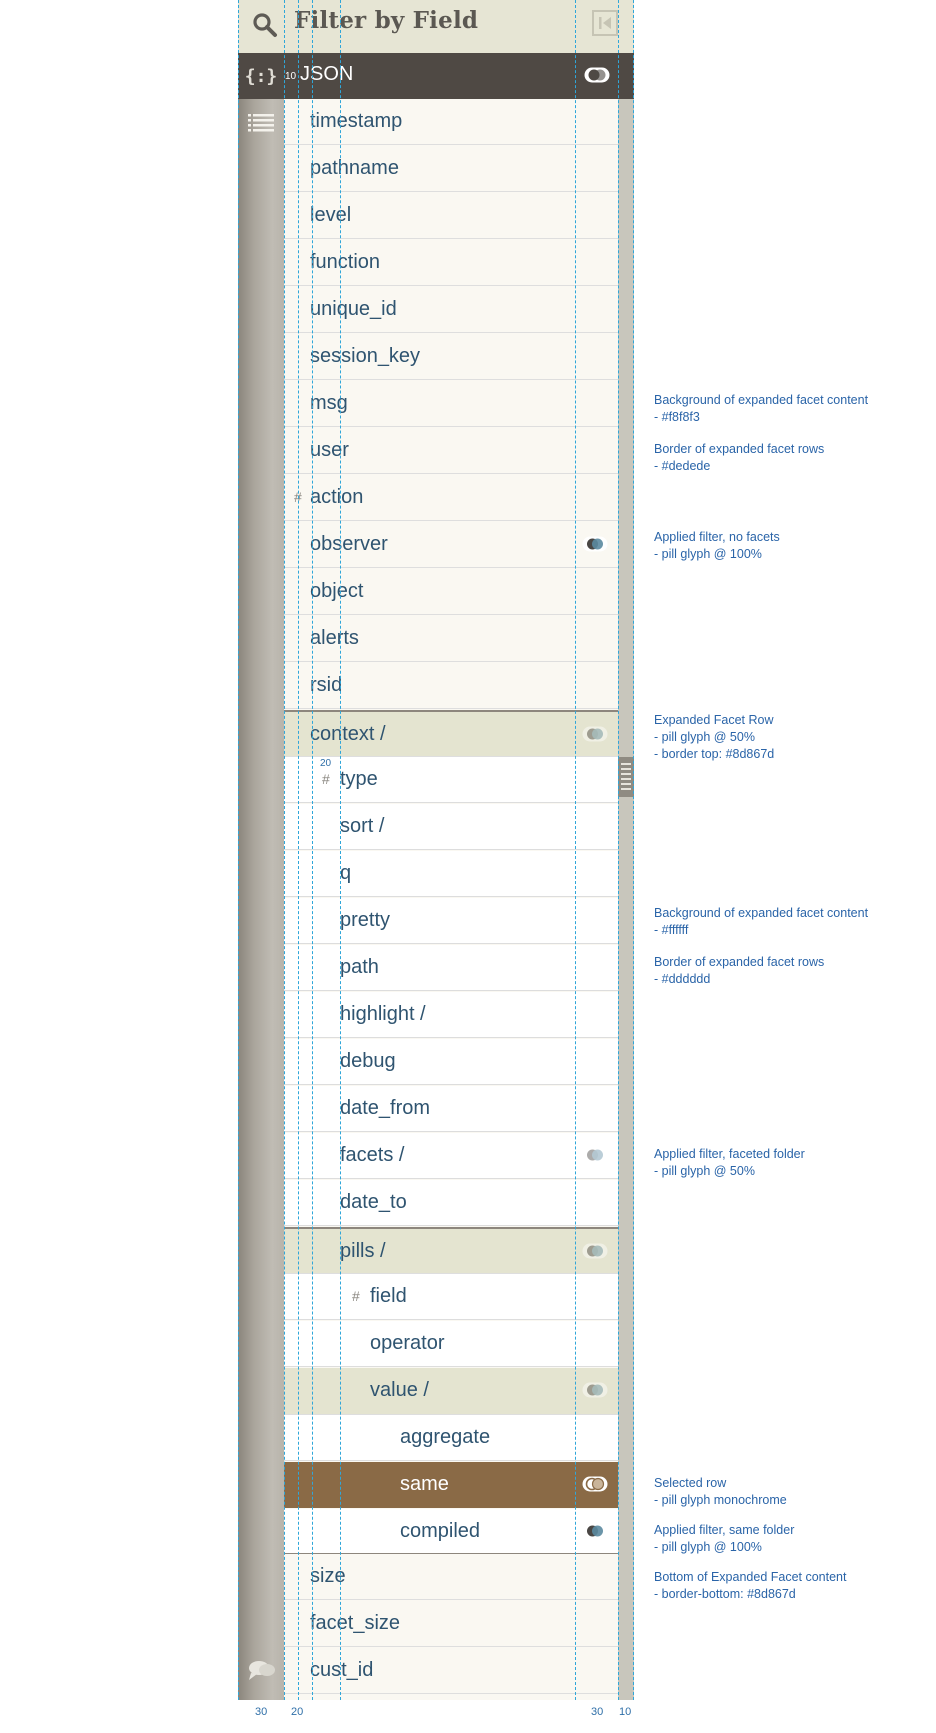 The height and width of the screenshot is (1733, 936). Describe the element at coordinates (445, 1437) in the screenshot. I see `field-label: aggregate` at that location.